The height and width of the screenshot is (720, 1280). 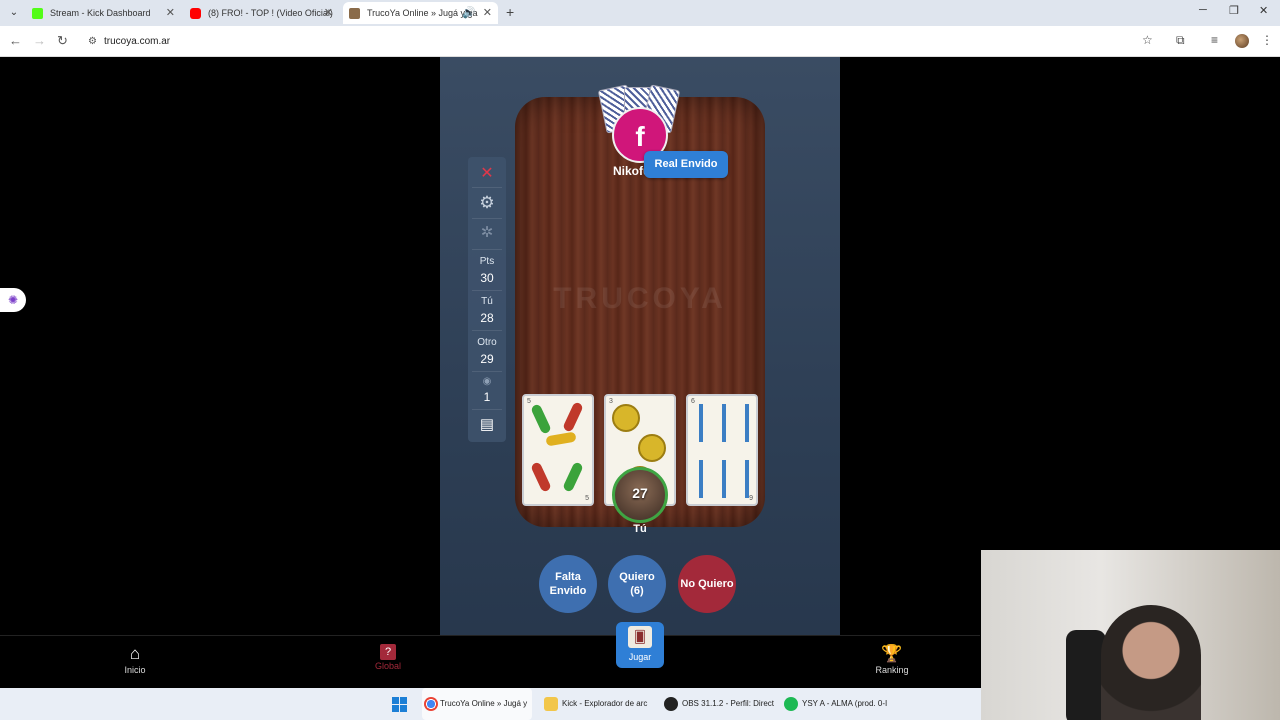 I want to click on tab-youtube-video: (8) FRO! - TOP ! (Video Oficial) ✕, so click(x=261, y=13).